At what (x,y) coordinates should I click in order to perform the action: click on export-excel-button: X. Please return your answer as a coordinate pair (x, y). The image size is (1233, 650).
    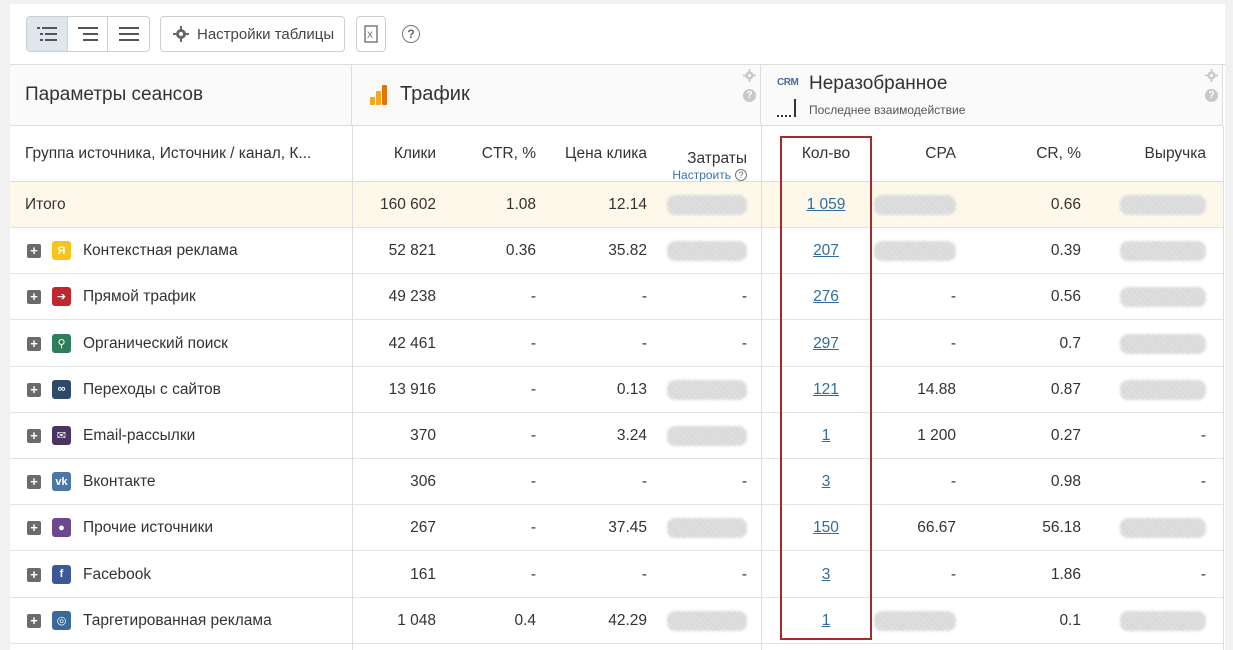
    Looking at the image, I should click on (371, 34).